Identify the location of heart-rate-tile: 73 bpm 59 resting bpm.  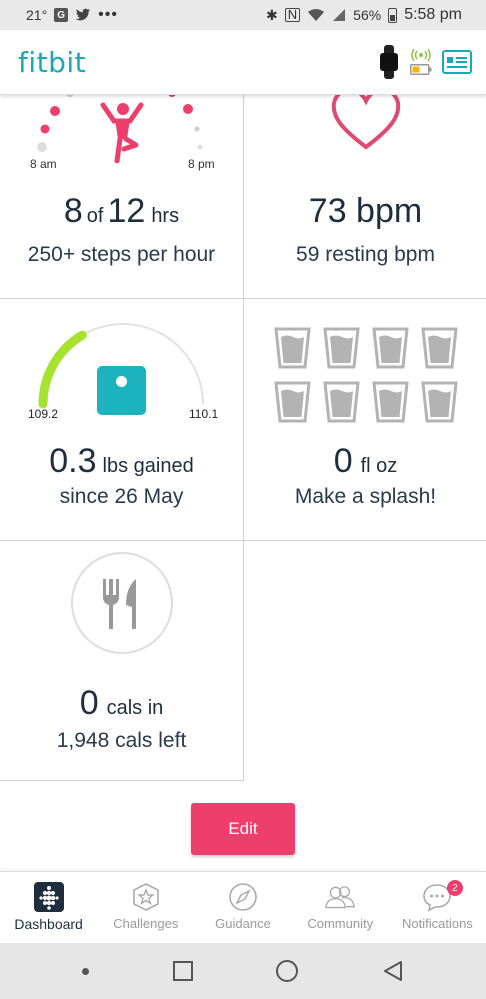
(364, 193).